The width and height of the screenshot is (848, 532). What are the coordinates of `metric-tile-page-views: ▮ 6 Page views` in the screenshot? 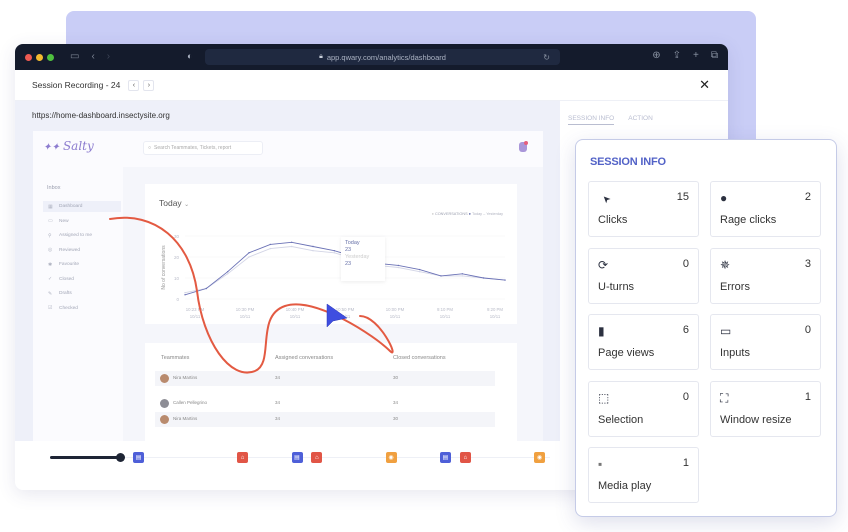 It's located at (643, 342).